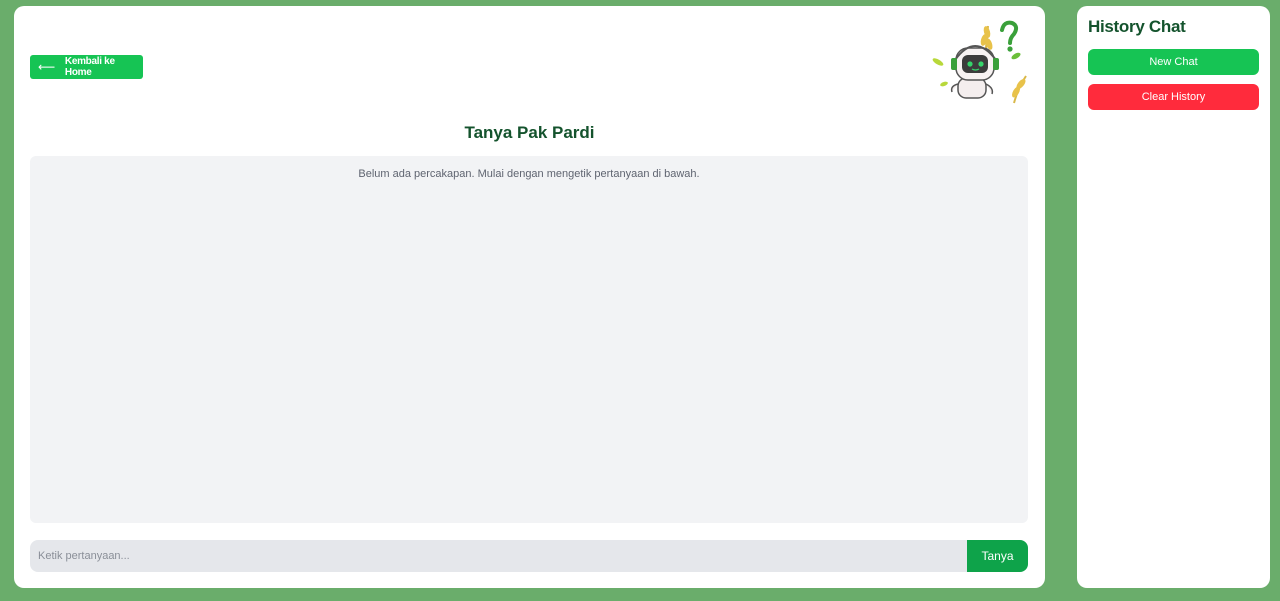 The width and height of the screenshot is (1280, 601). What do you see at coordinates (1173, 62) in the screenshot?
I see `new-chat-button: New Chat` at bounding box center [1173, 62].